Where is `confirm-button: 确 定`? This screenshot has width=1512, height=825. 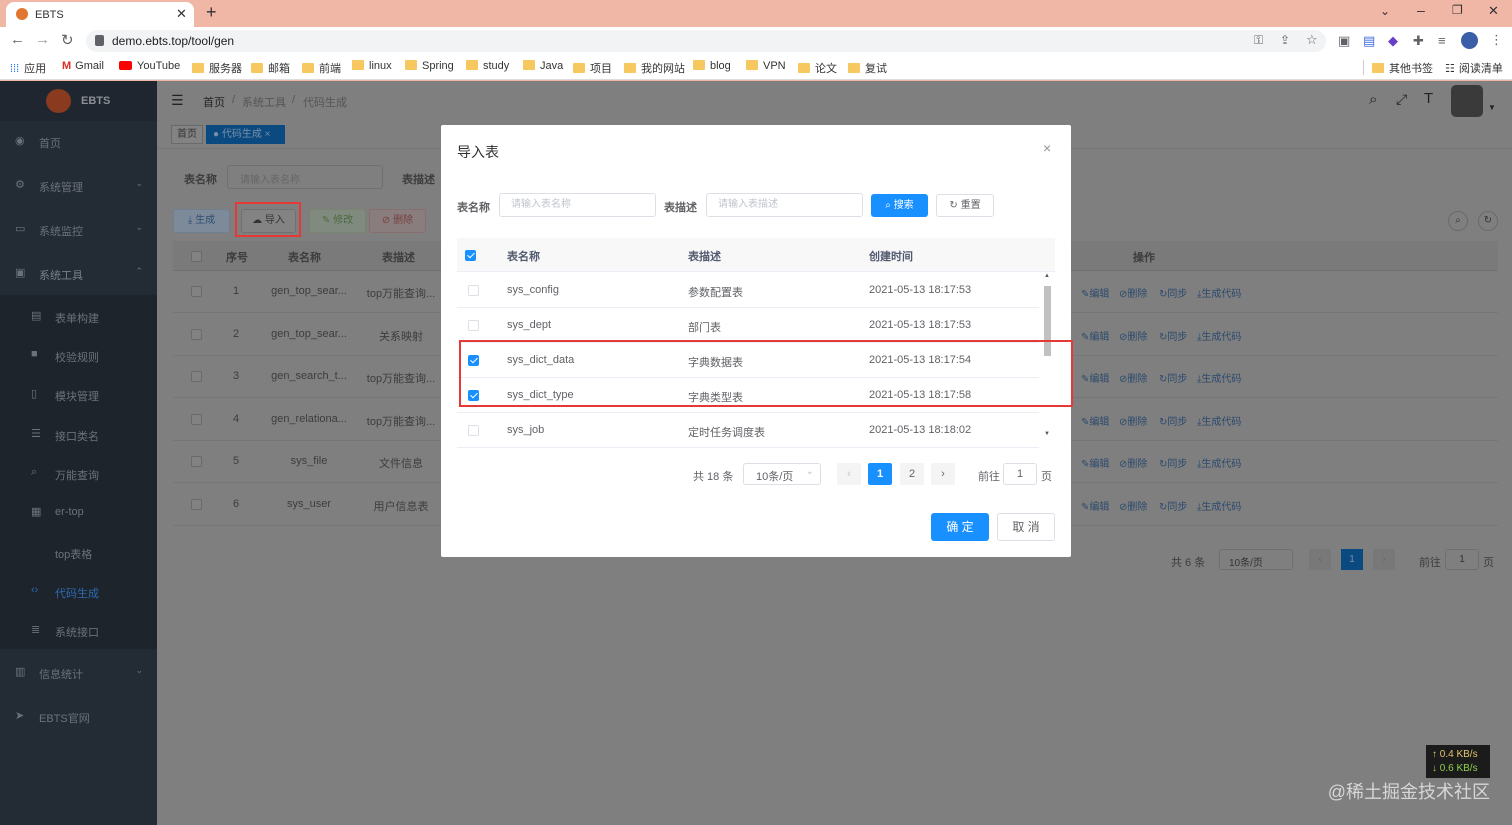
confirm-button: 确 定 is located at coordinates (960, 527).